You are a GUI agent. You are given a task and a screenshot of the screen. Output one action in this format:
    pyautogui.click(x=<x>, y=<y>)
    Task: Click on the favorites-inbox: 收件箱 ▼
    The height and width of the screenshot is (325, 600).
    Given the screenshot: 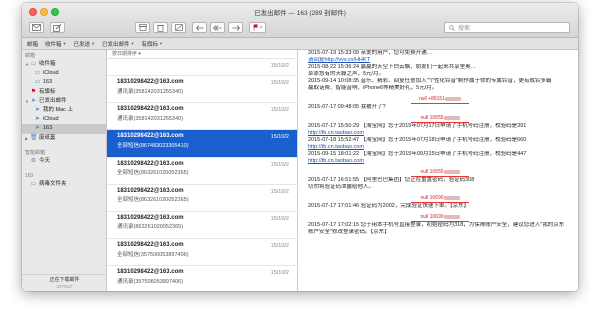 What is the action you would take?
    pyautogui.click(x=55, y=44)
    